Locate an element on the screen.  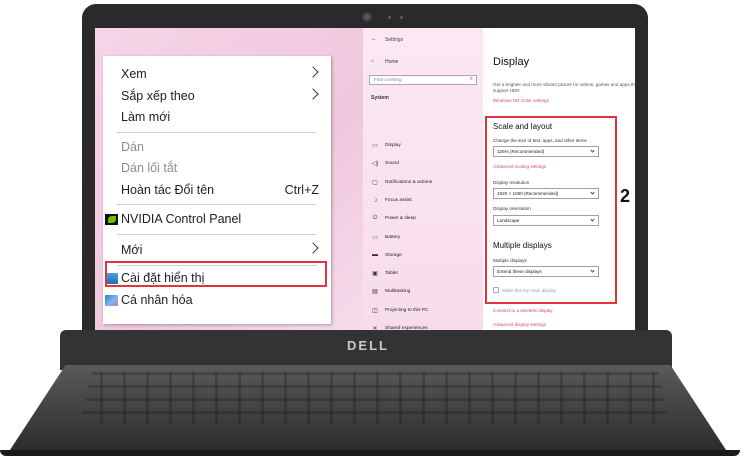
nav-item-label: Battery is located at coordinates (393, 237).